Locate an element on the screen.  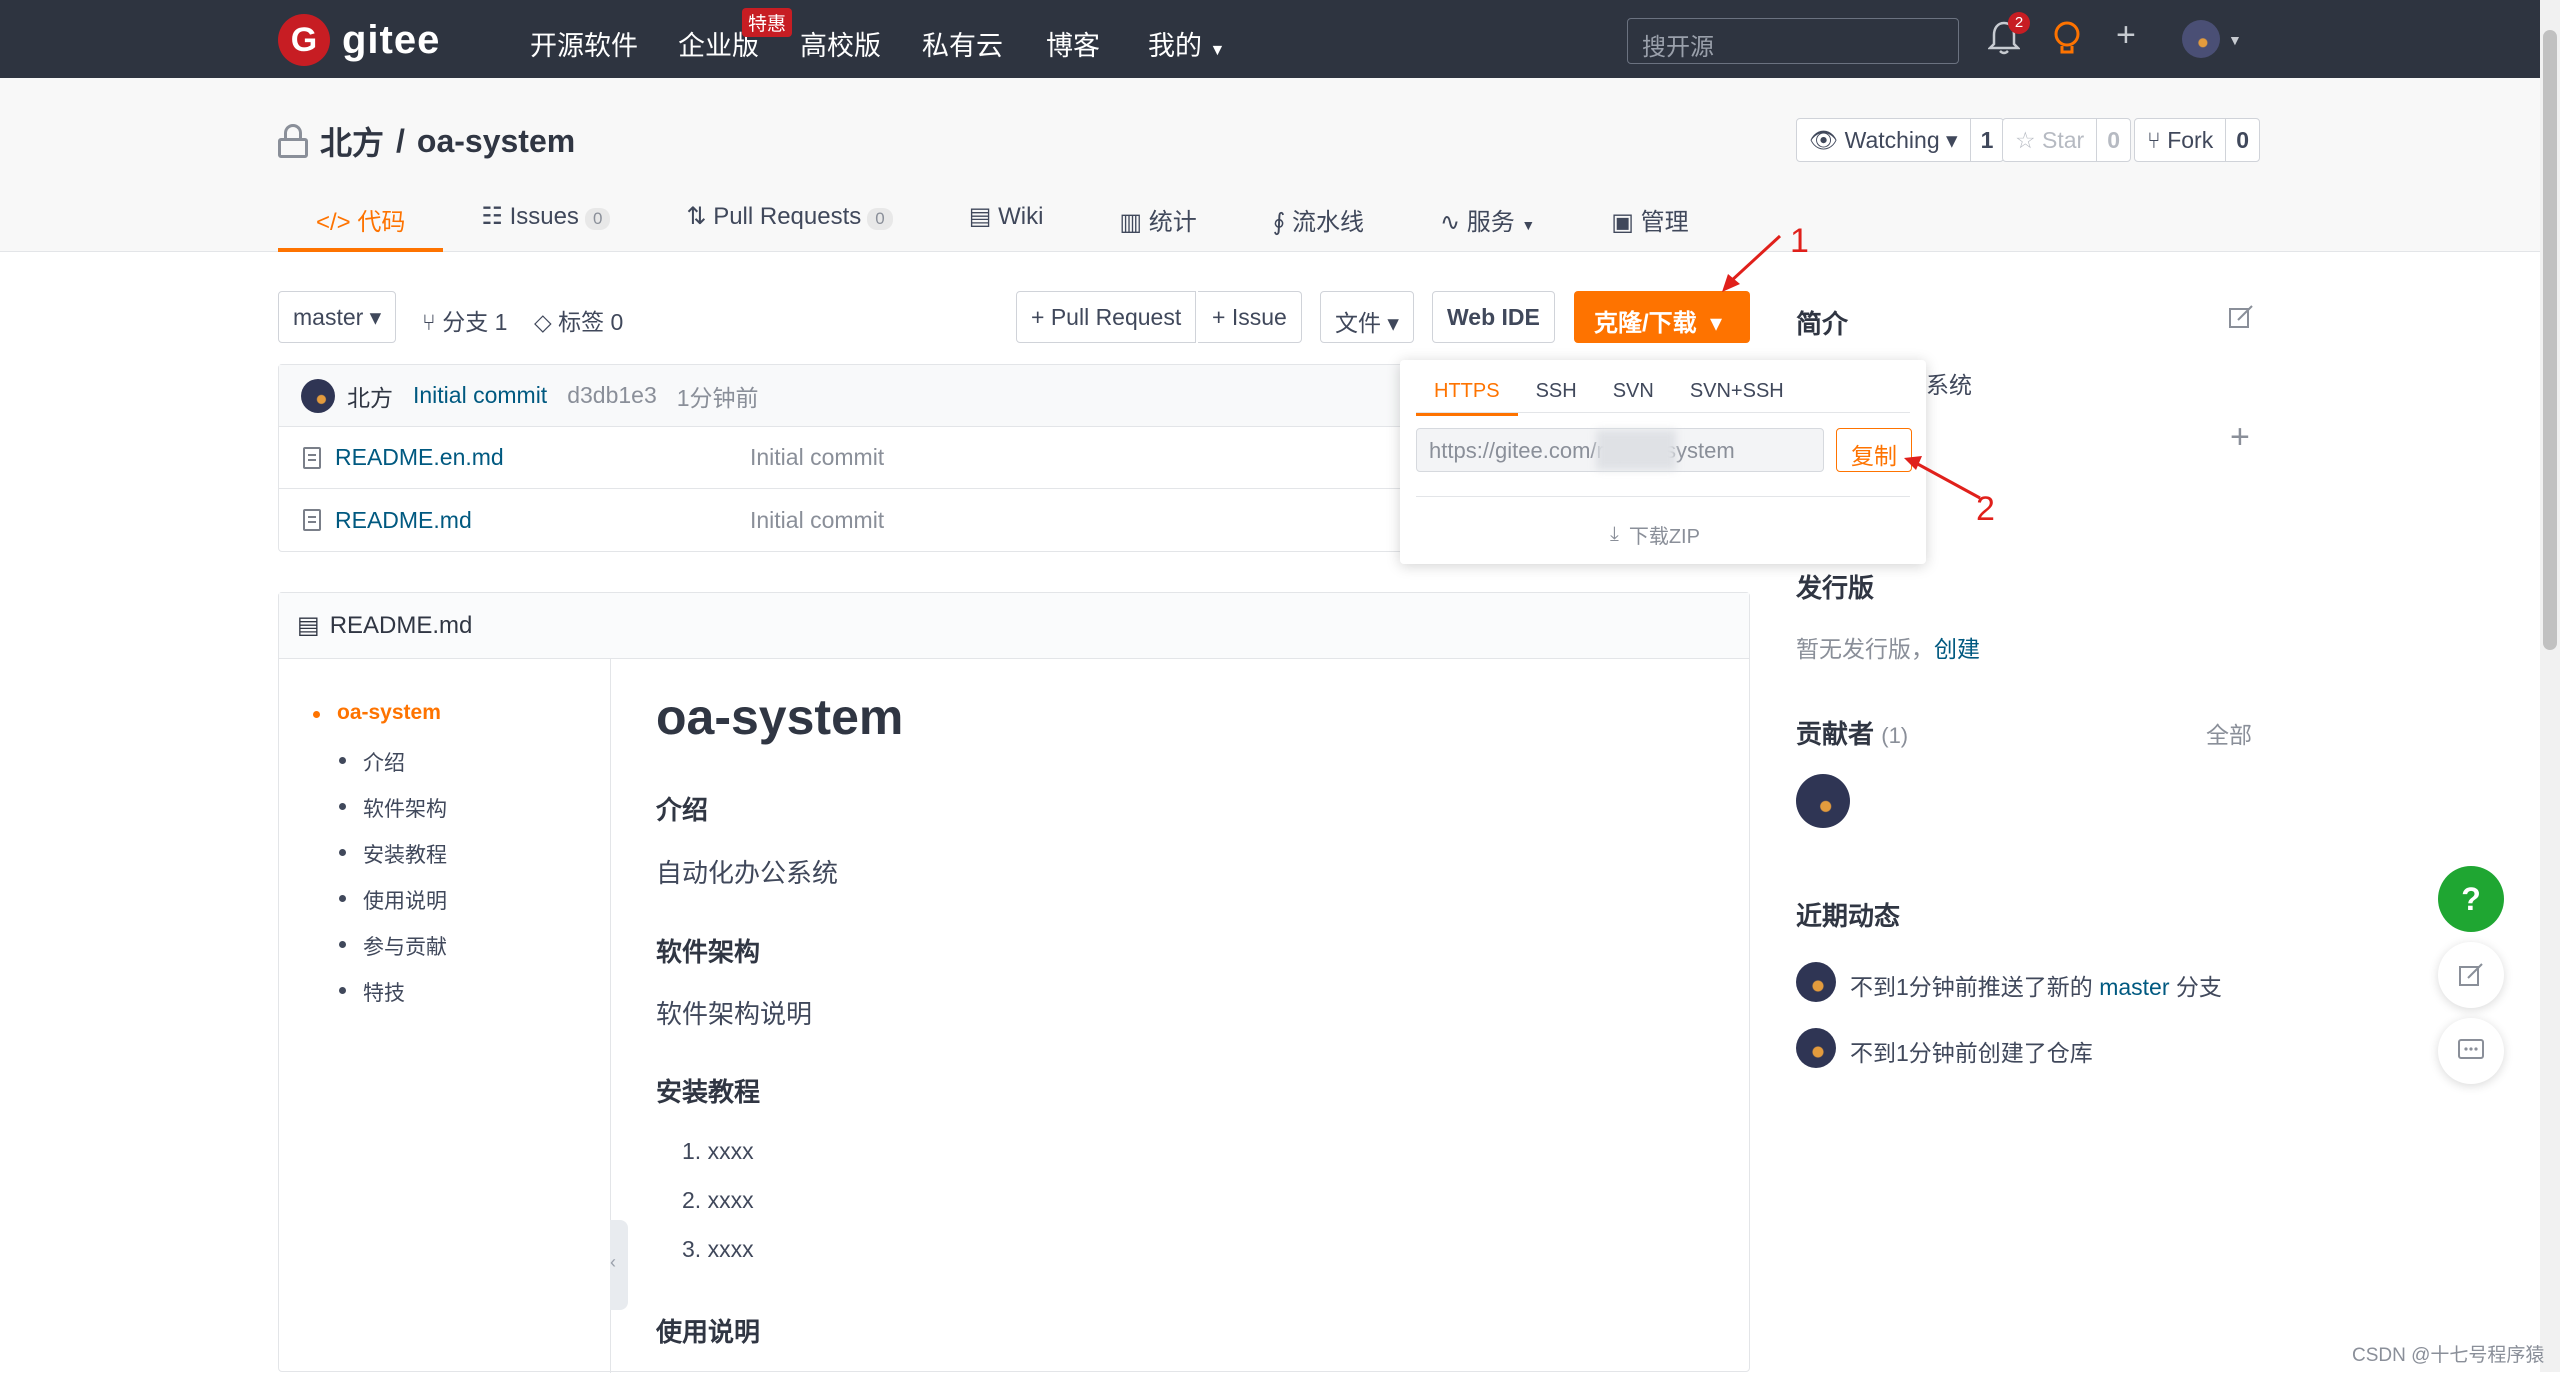
commit-message: Initial commit is located at coordinates (480, 395).